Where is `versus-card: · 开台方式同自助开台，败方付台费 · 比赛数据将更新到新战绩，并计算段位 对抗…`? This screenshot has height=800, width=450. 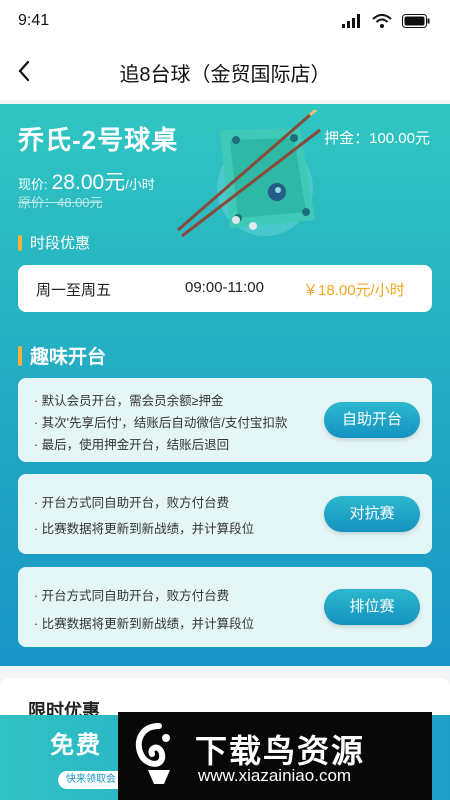
versus-card: · 开台方式同自助开台，败方付台费 · 比赛数据将更新到新战绩，并计算段位 对抗… is located at coordinates (225, 514).